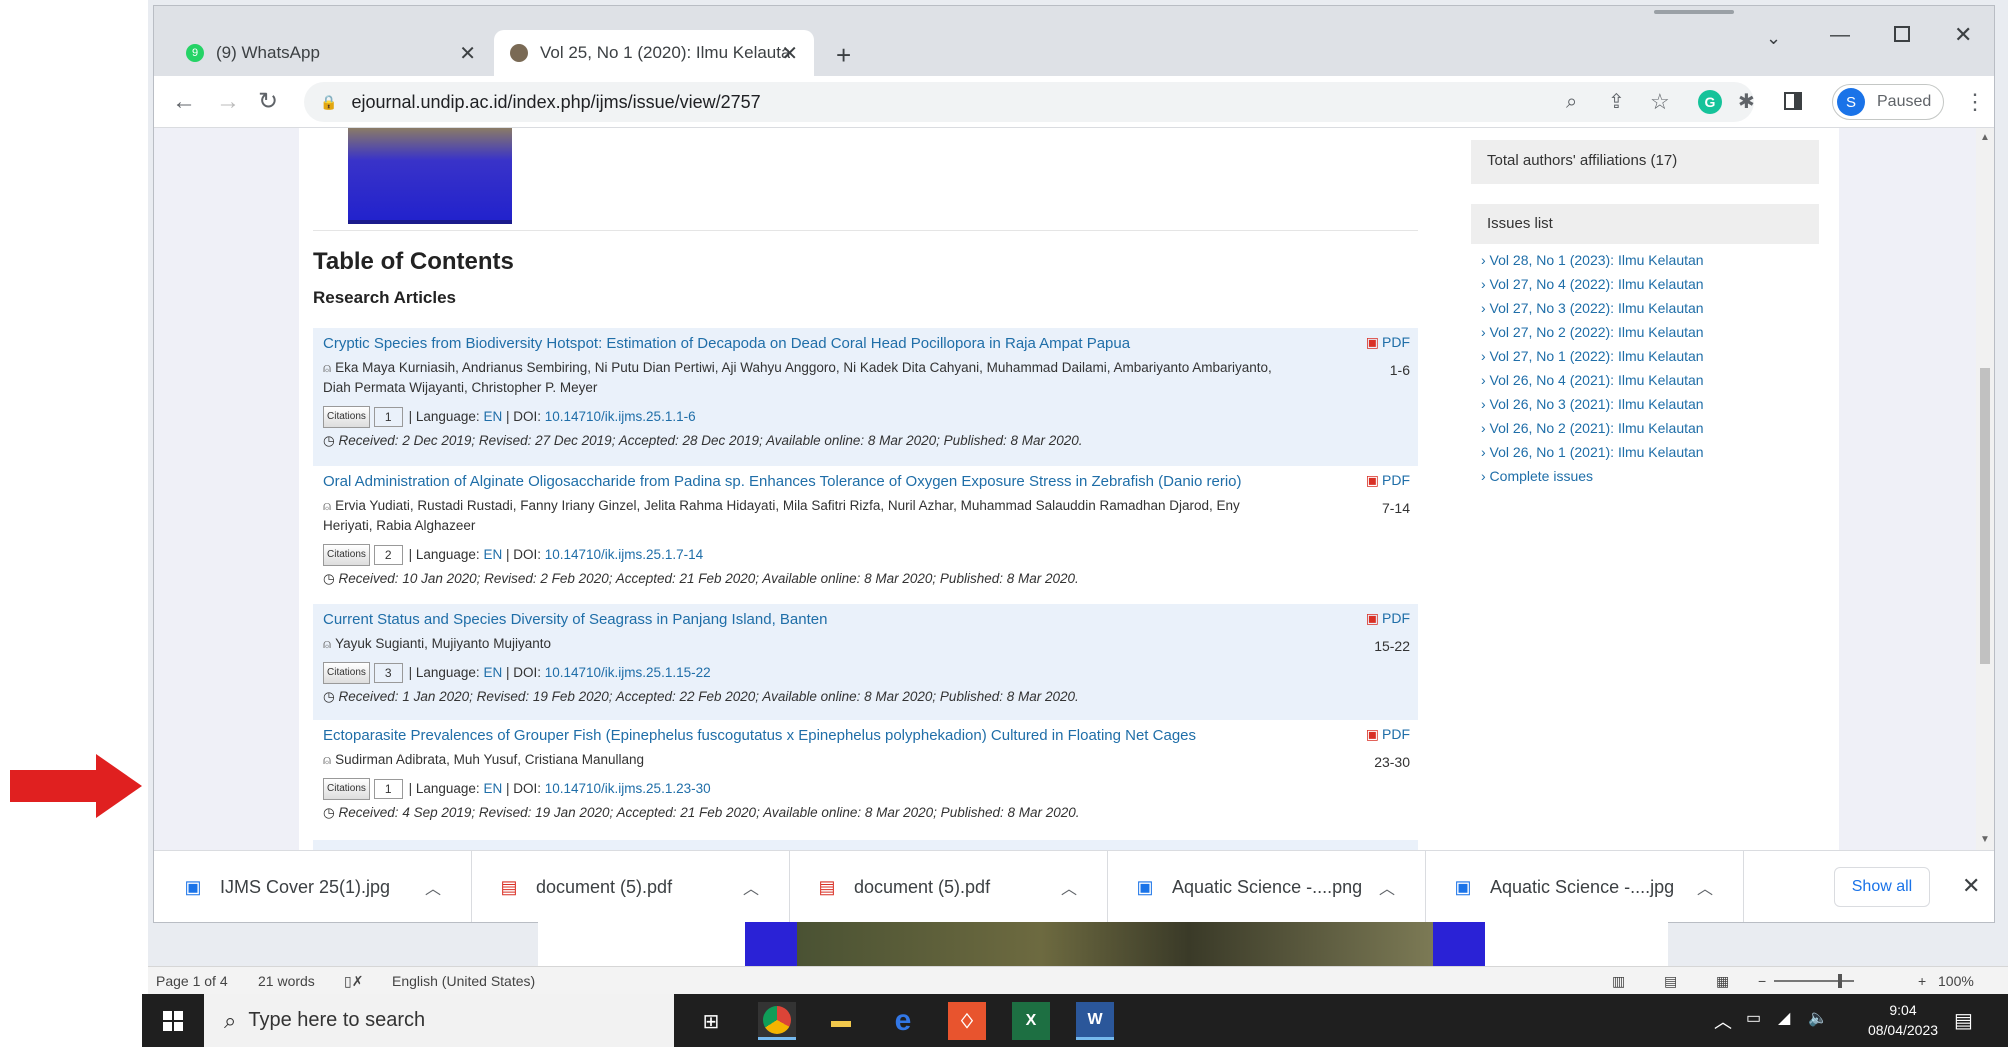 This screenshot has height=1047, width=2008. Describe the element at coordinates (1670, 981) in the screenshot. I see `print-layout-icon: ▤` at that location.